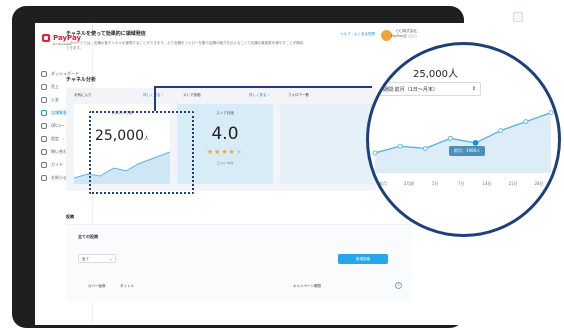  I want to click on magnified-favorites-value: 25,000人, so click(435, 74).